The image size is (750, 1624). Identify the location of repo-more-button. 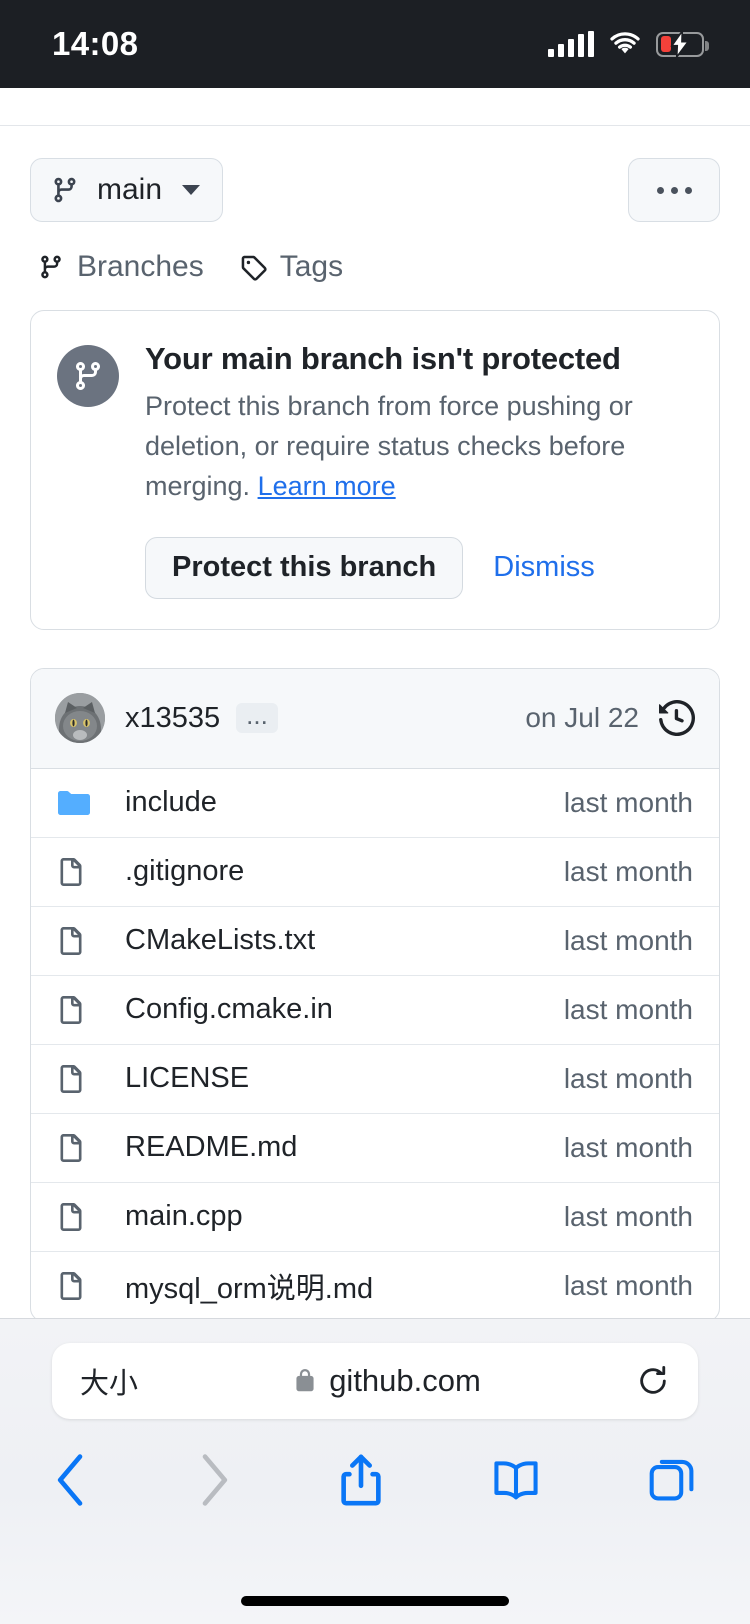
(674, 190).